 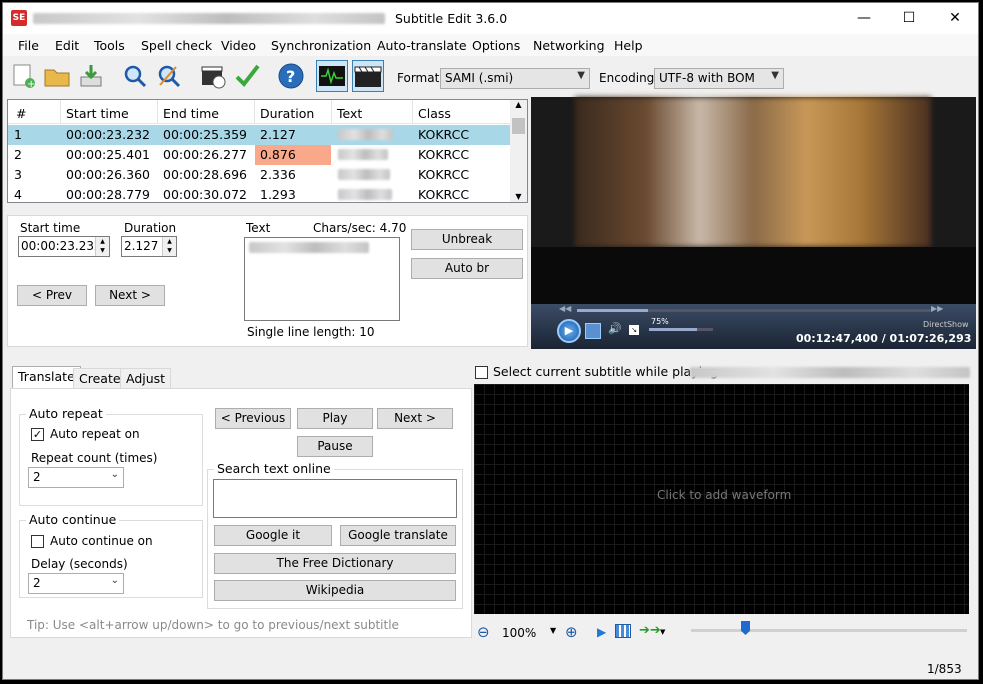 What do you see at coordinates (278, 134) in the screenshot?
I see `row-duration: 2.127` at bounding box center [278, 134].